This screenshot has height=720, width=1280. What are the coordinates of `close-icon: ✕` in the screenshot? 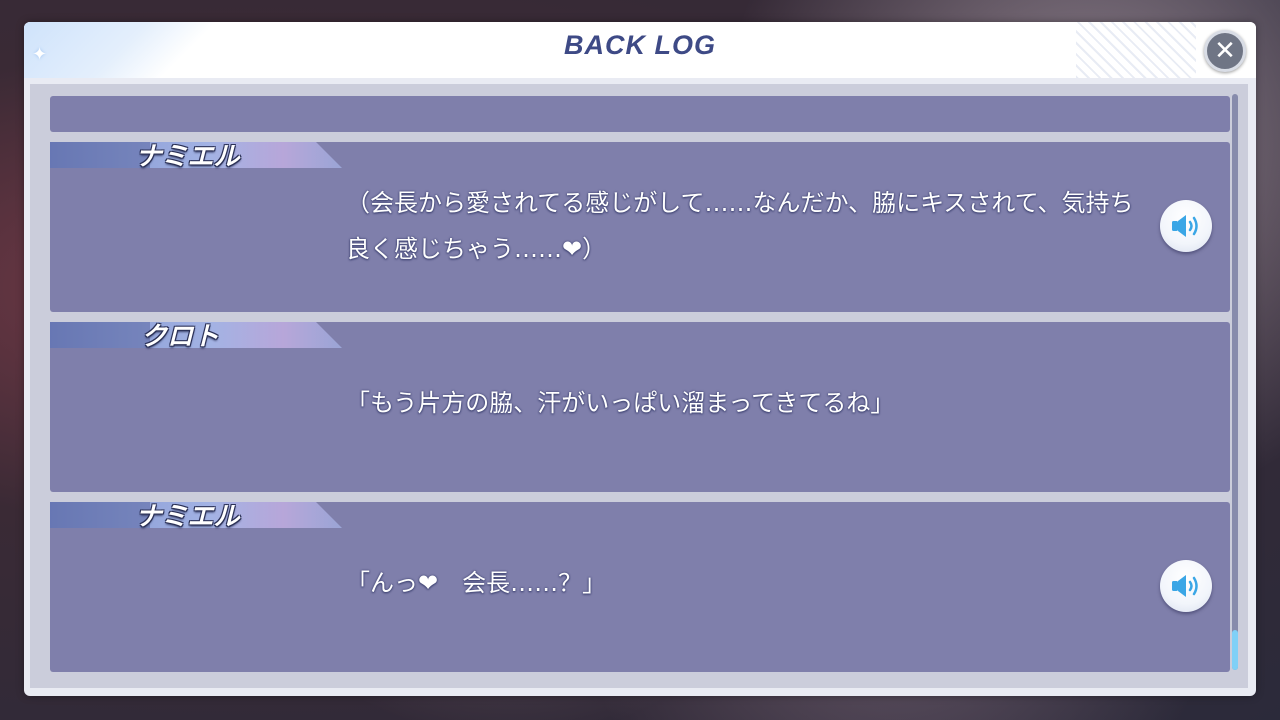 It's located at (1225, 51).